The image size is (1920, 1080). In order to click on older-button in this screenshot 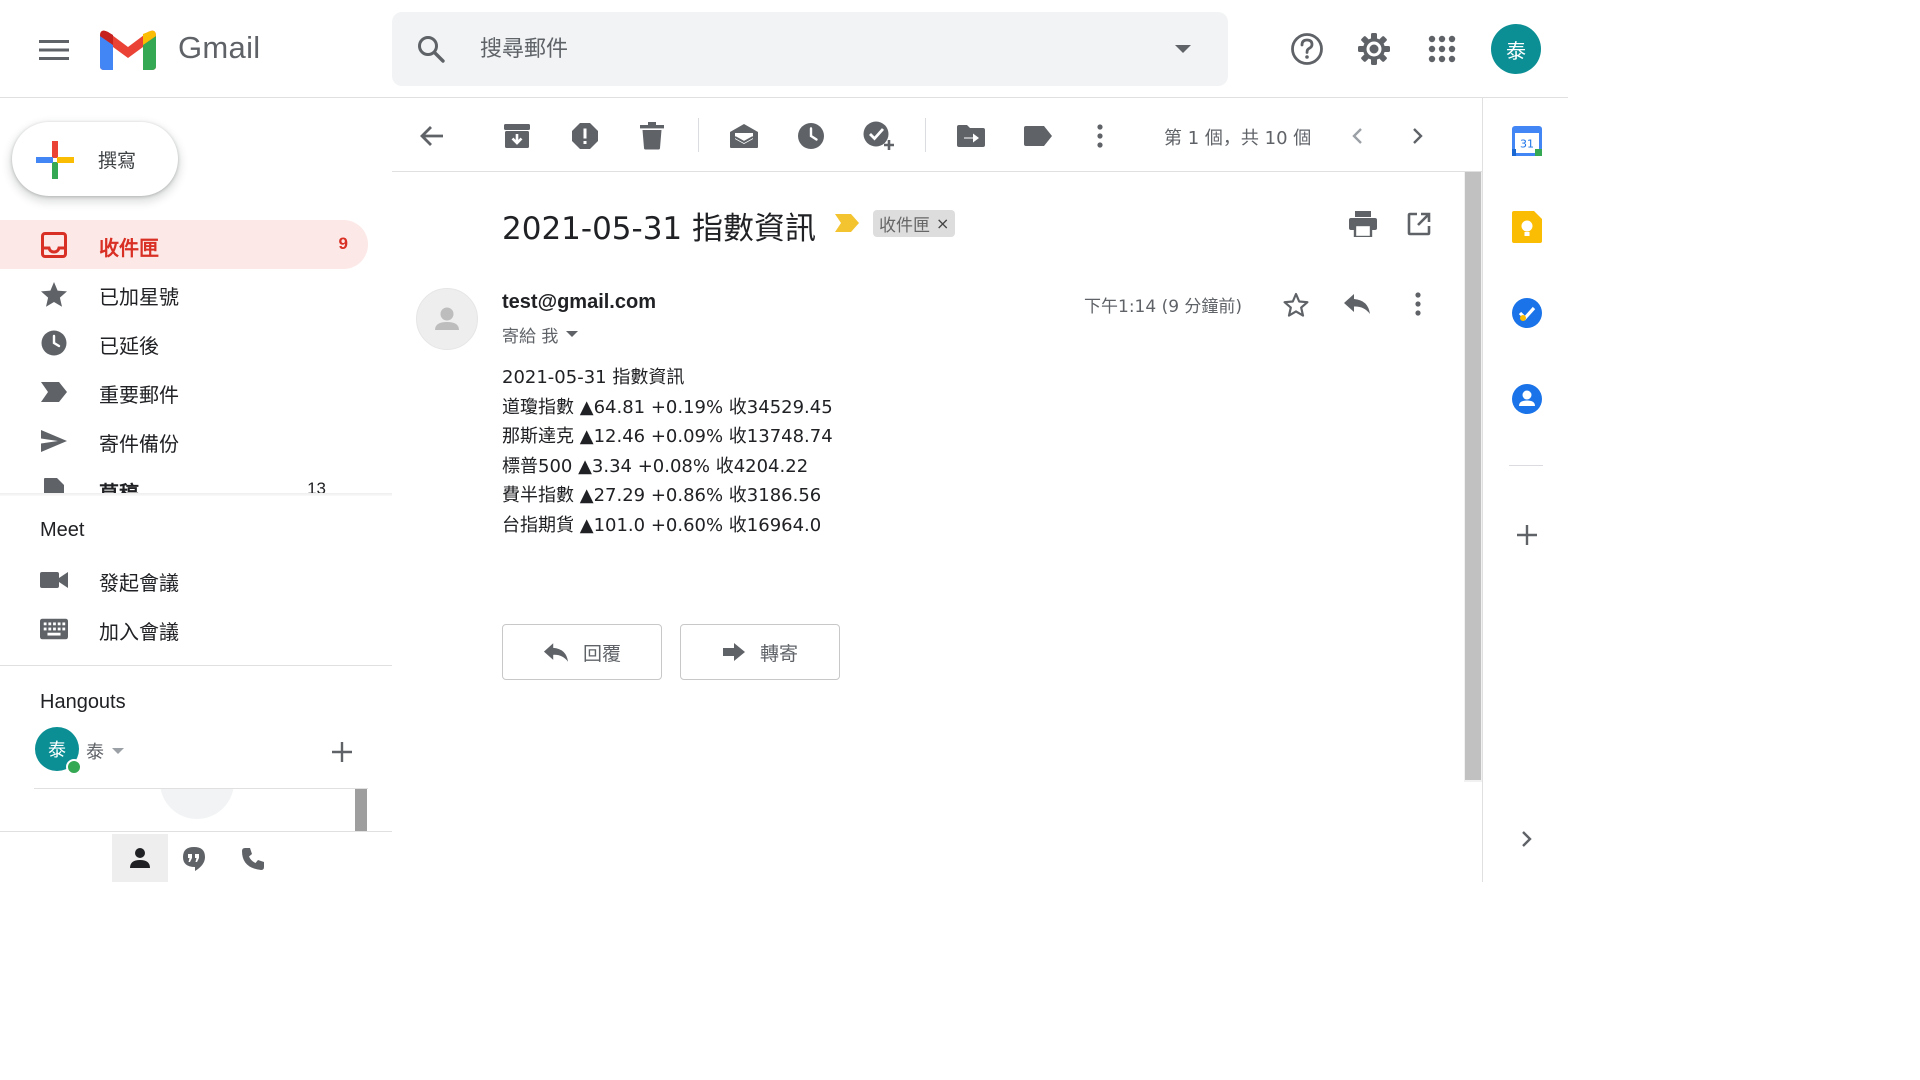, I will do `click(1418, 136)`.